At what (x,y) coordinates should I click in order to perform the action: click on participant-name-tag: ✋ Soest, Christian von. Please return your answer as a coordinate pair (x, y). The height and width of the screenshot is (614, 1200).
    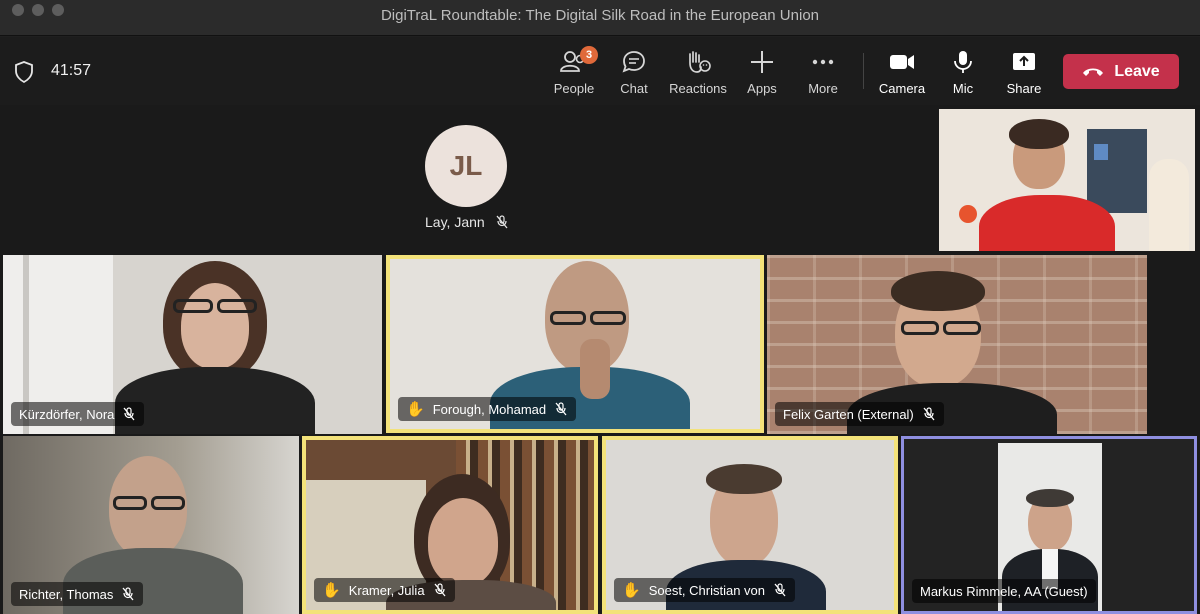
    Looking at the image, I should click on (705, 590).